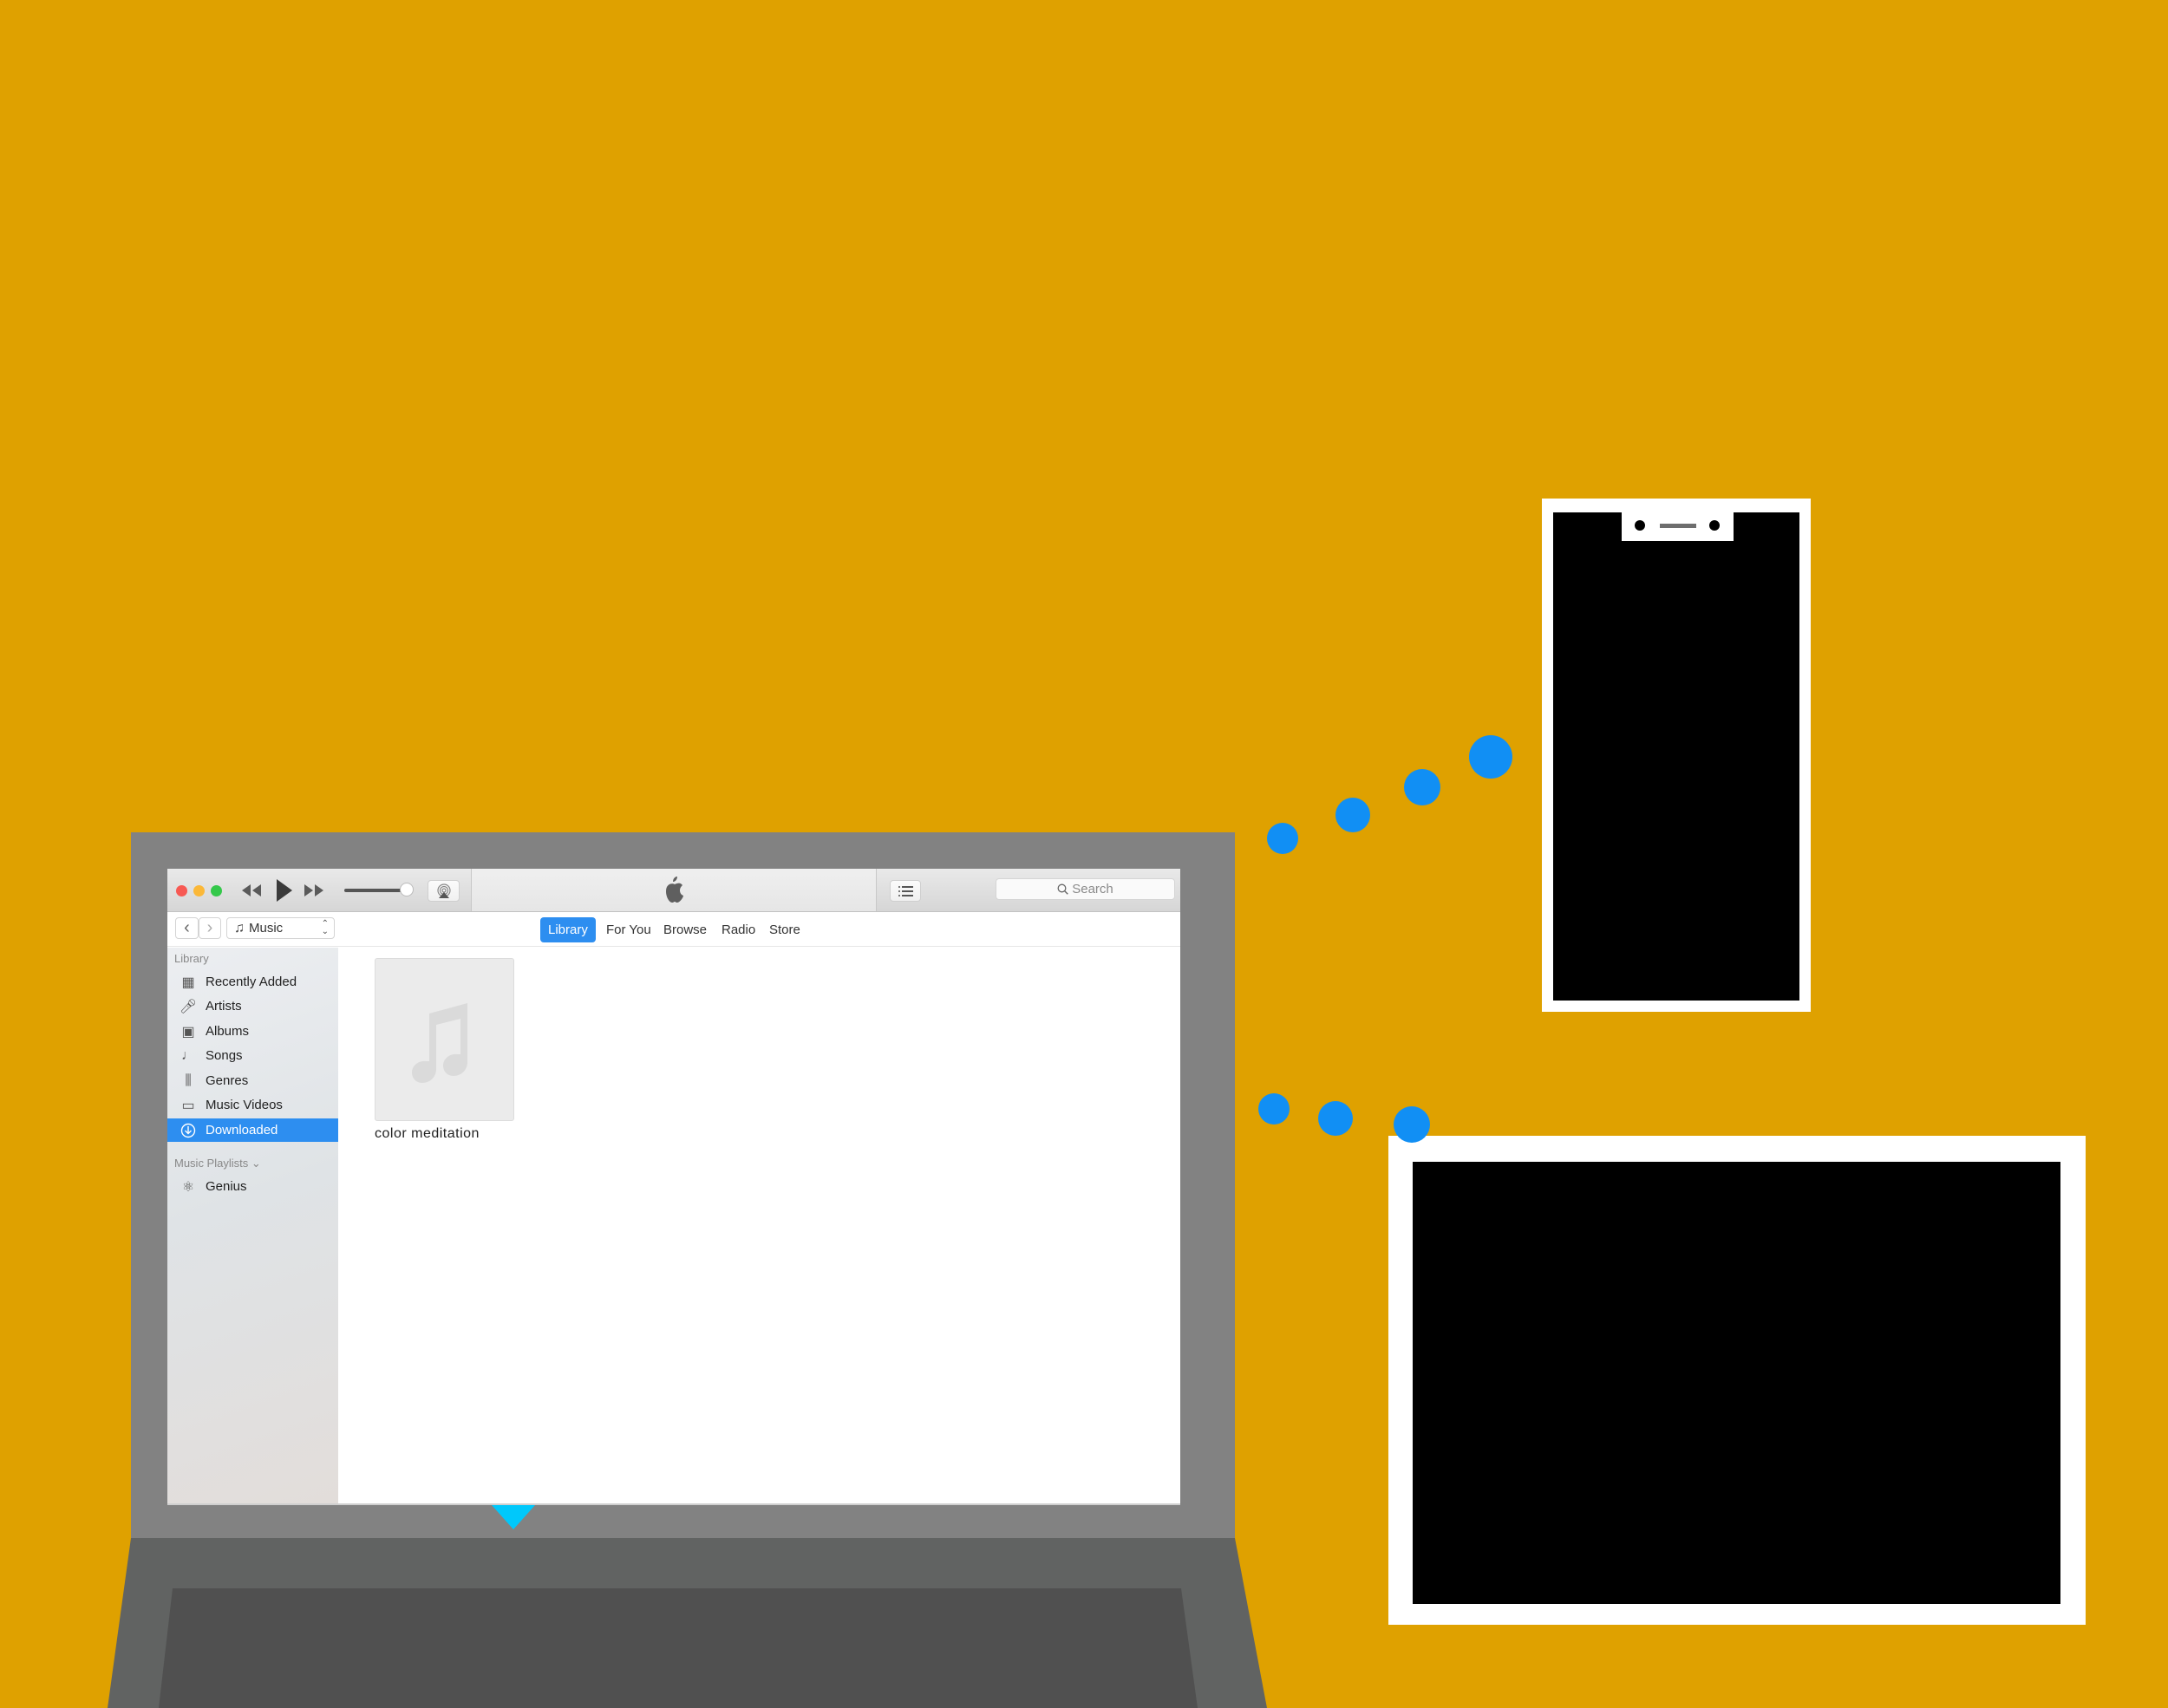 This screenshot has height=1708, width=2168. I want to click on chevron-right-icon: ›, so click(209, 928).